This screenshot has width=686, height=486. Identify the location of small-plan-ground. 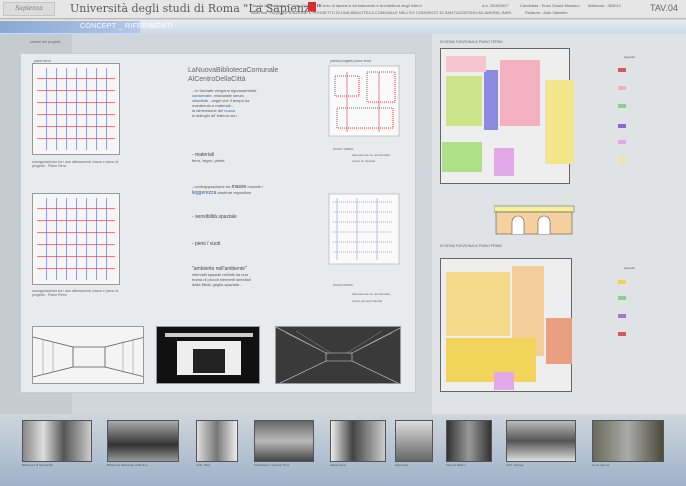
(364, 101).